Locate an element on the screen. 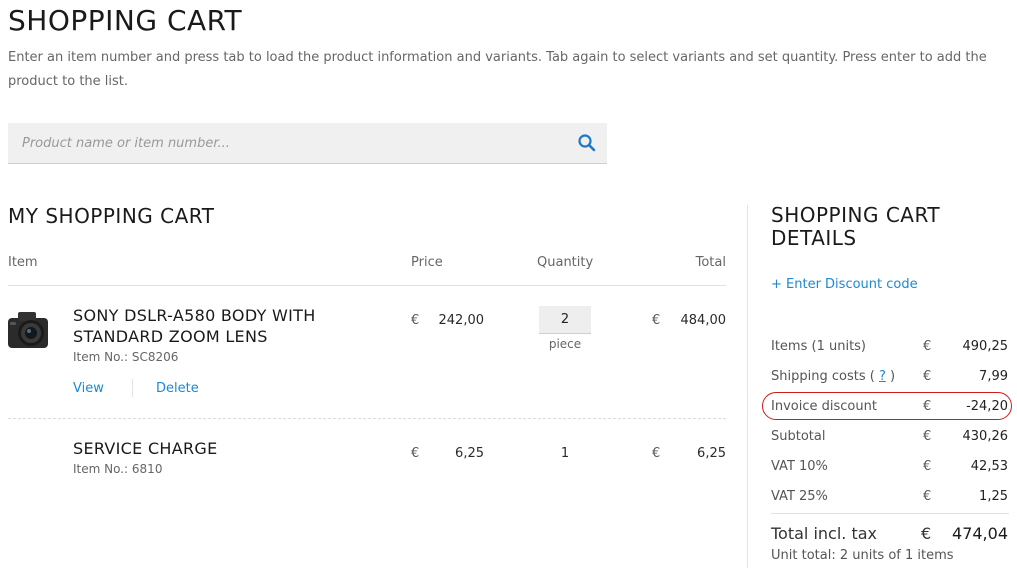 This screenshot has height=568, width=1017. camera-icon is located at coordinates (32, 330).